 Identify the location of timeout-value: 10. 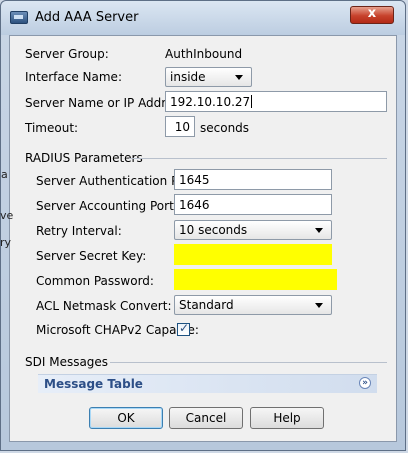
(182, 127).